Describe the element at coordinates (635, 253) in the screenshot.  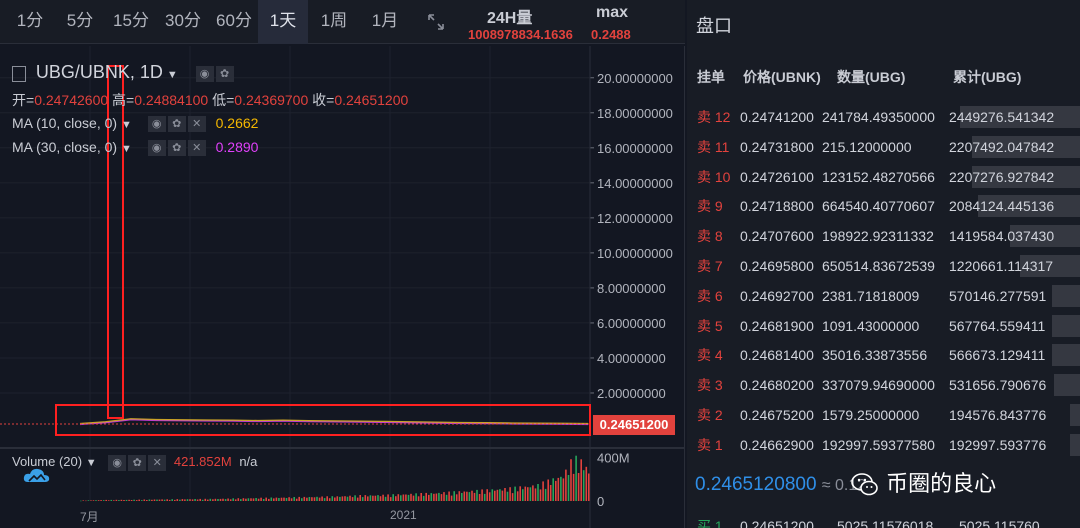
I see `y-tick-label: 10.00000000` at that location.